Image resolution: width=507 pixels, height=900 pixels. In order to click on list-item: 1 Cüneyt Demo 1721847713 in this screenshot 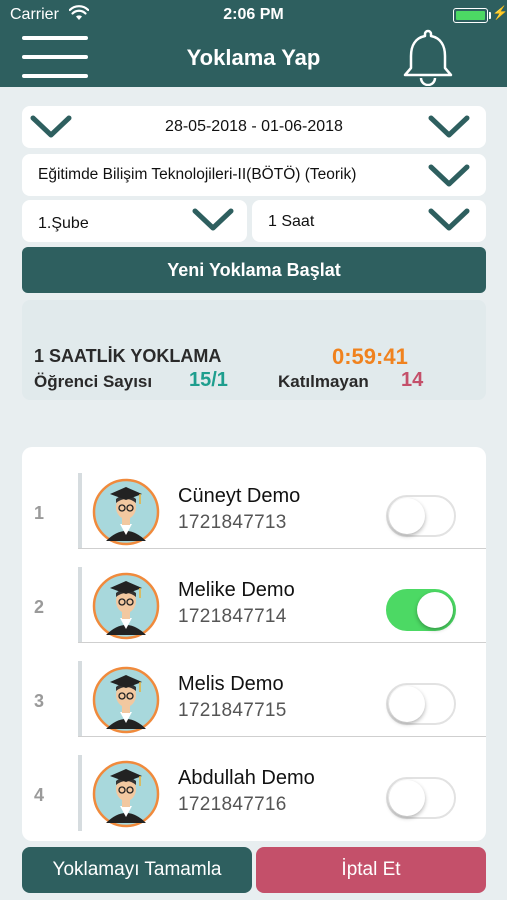, I will do `click(254, 502)`.